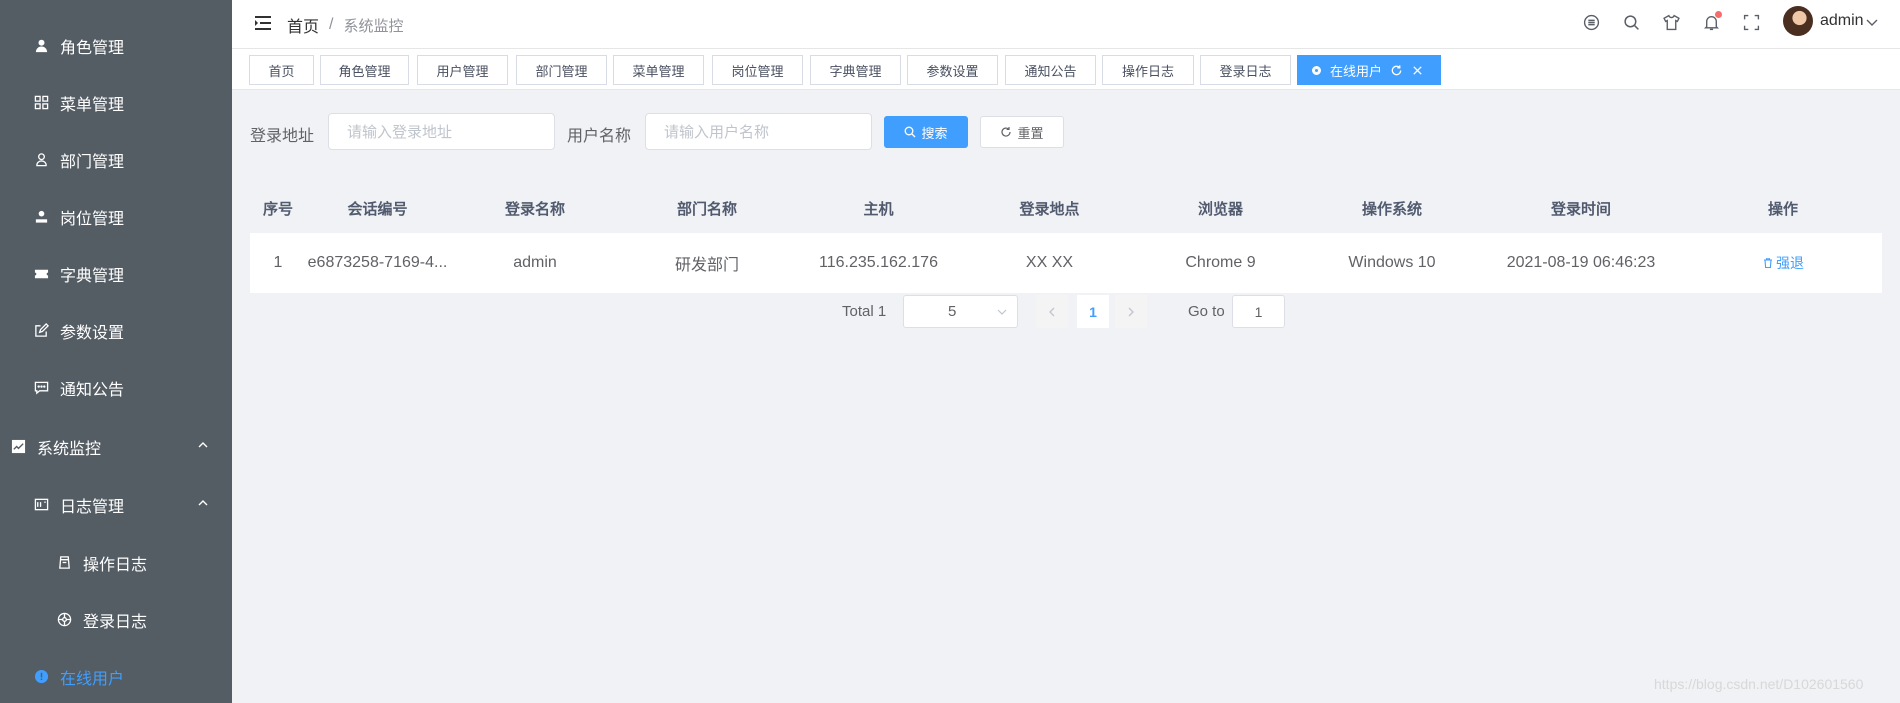  What do you see at coordinates (934, 133) in the screenshot?
I see `search-button-label: 搜索` at bounding box center [934, 133].